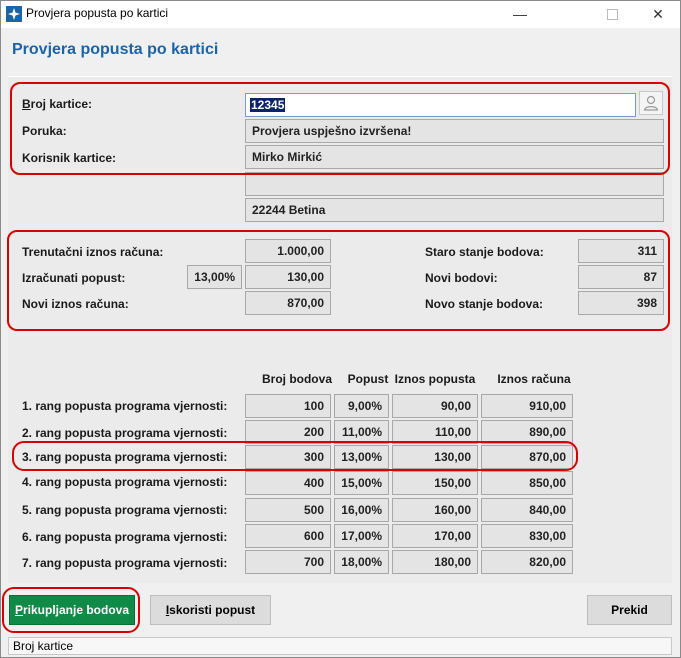  Describe the element at coordinates (44, 131) in the screenshot. I see `message-label: Poruka:` at that location.